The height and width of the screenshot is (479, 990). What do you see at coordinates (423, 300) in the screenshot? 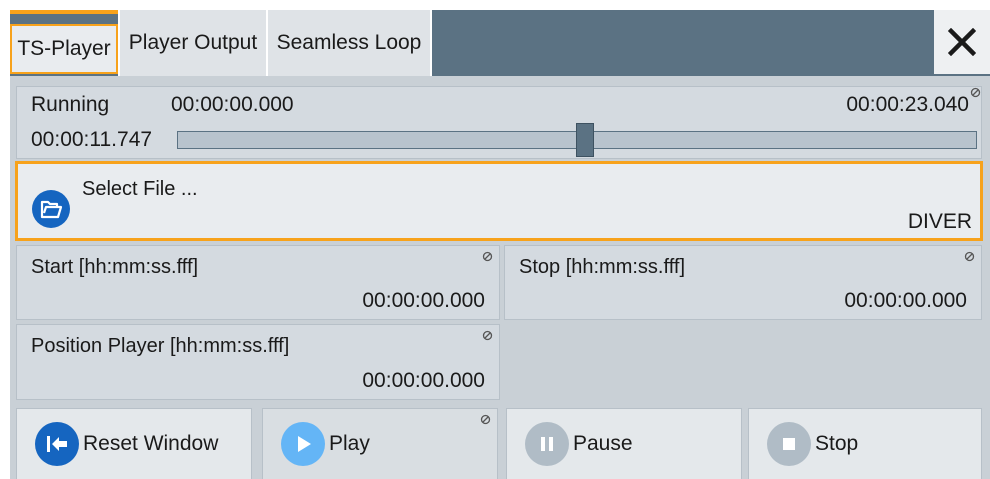
I see `start-time-value: 00:00:00.000` at bounding box center [423, 300].